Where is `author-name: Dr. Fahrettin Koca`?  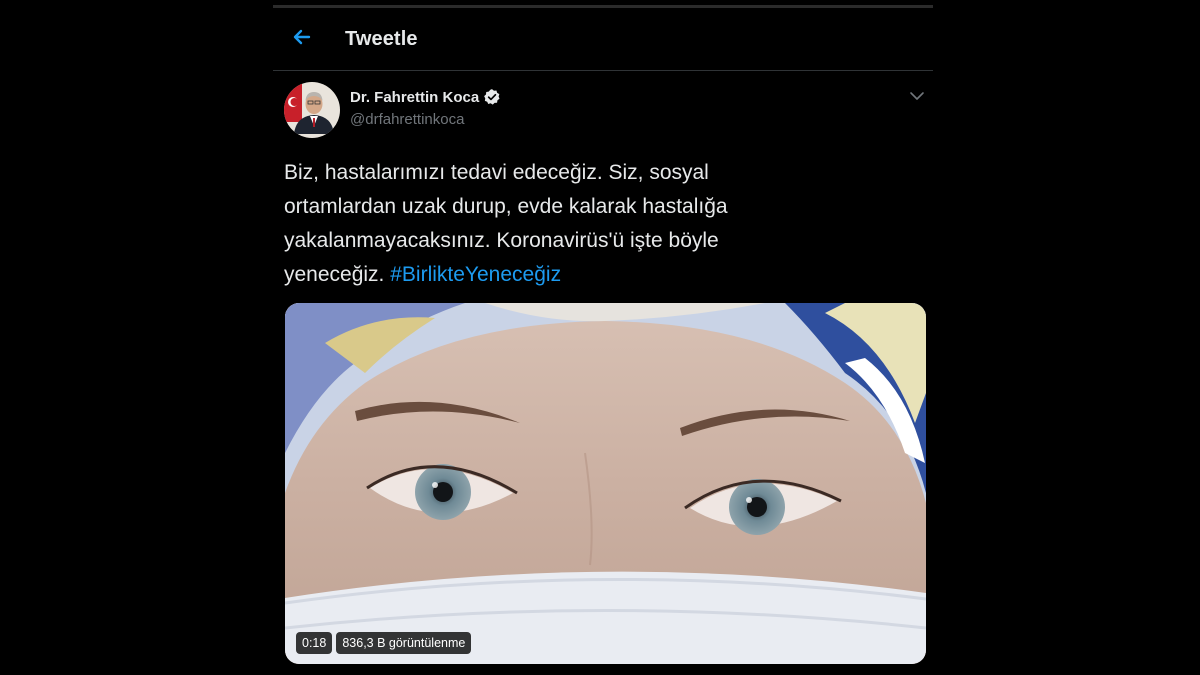
author-name: Dr. Fahrettin Koca is located at coordinates (415, 97).